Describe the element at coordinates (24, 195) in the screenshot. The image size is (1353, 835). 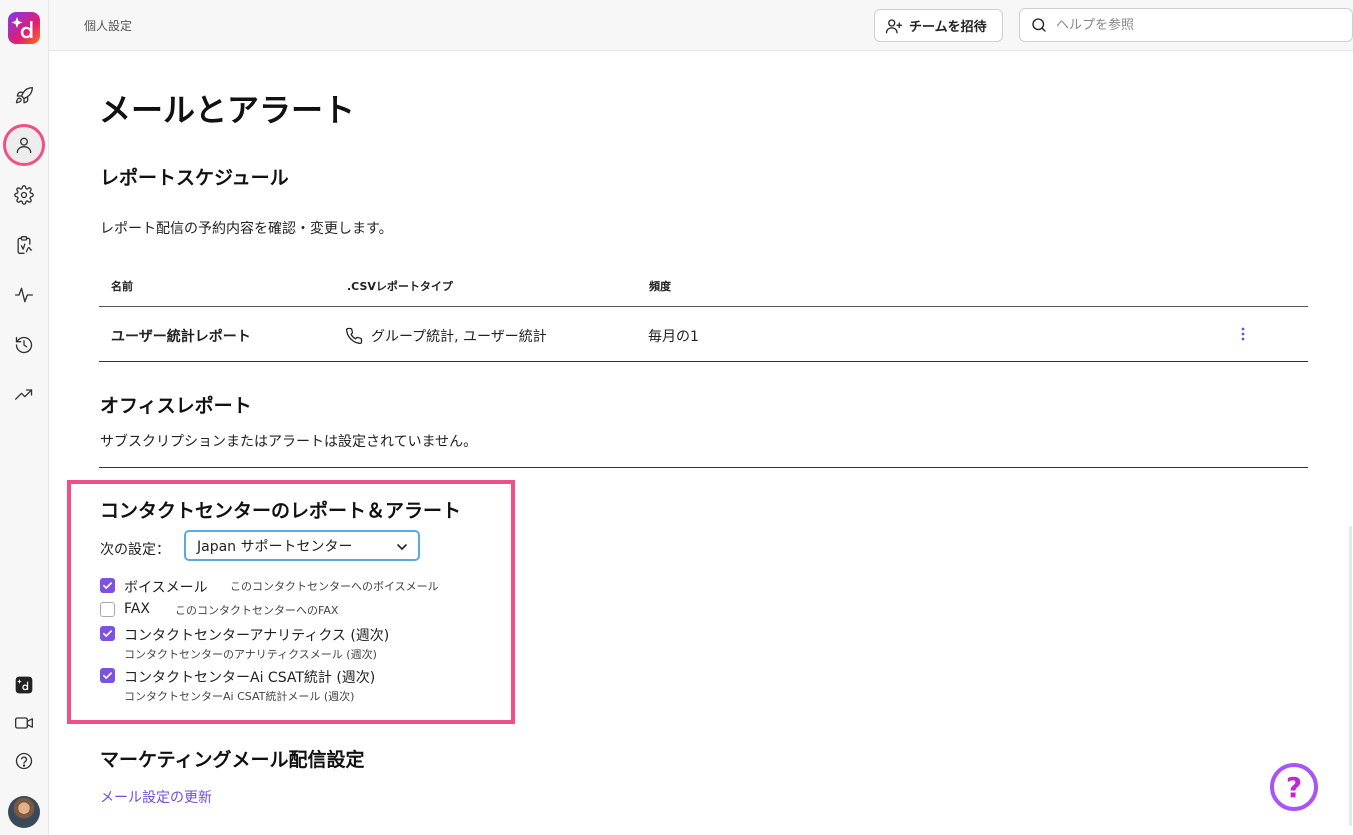
I see `gear-icon` at that location.